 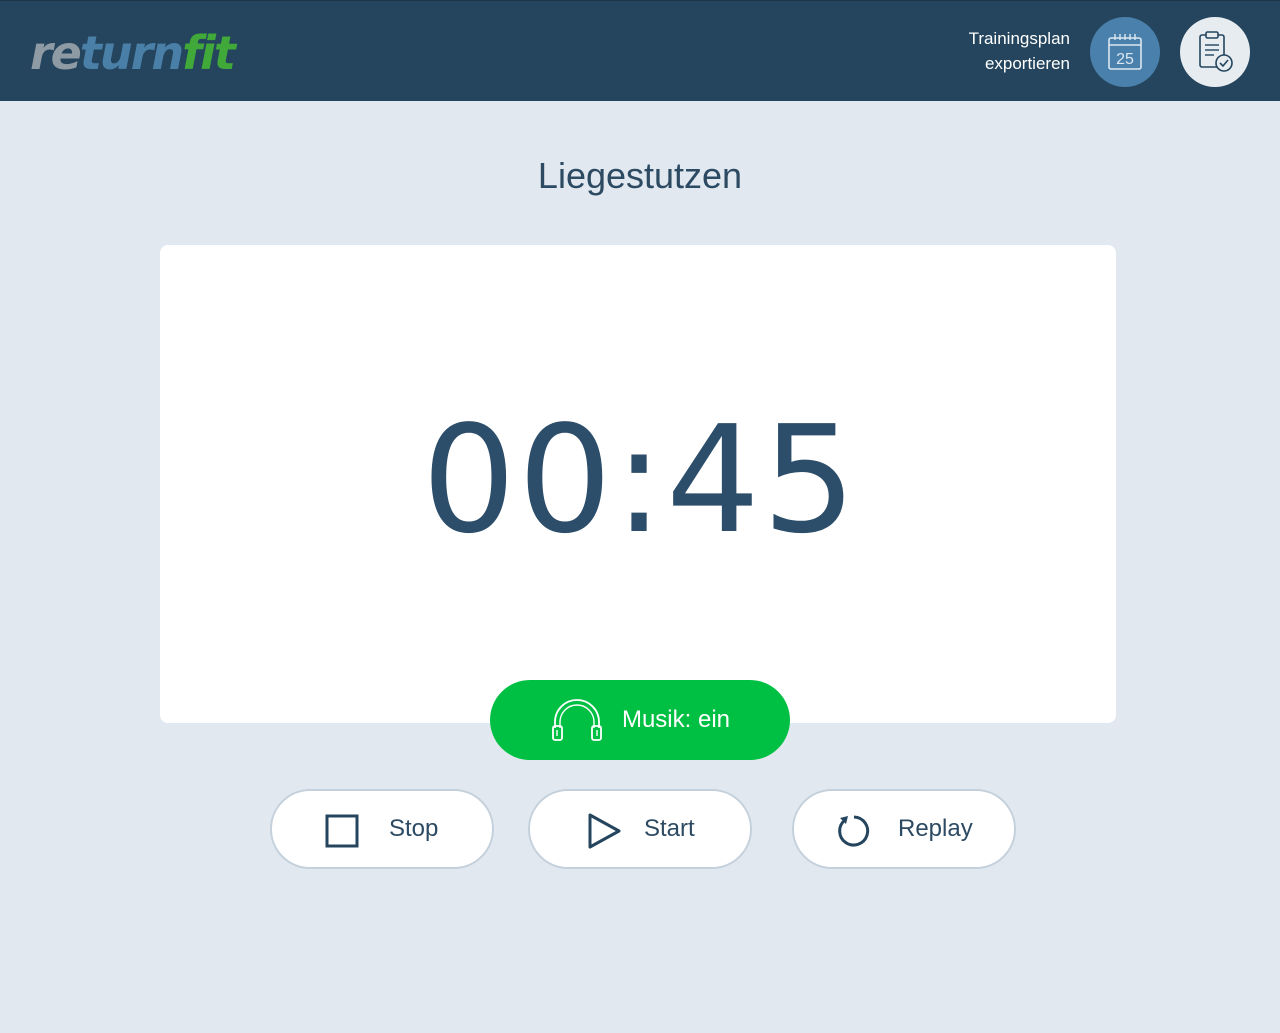 What do you see at coordinates (640, 829) in the screenshot?
I see `start-button: Start` at bounding box center [640, 829].